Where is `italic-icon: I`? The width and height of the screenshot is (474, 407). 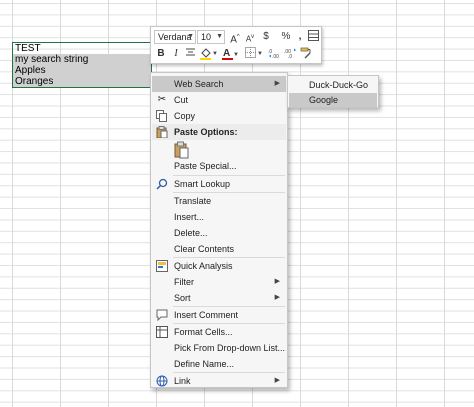 italic-icon: I is located at coordinates (176, 53).